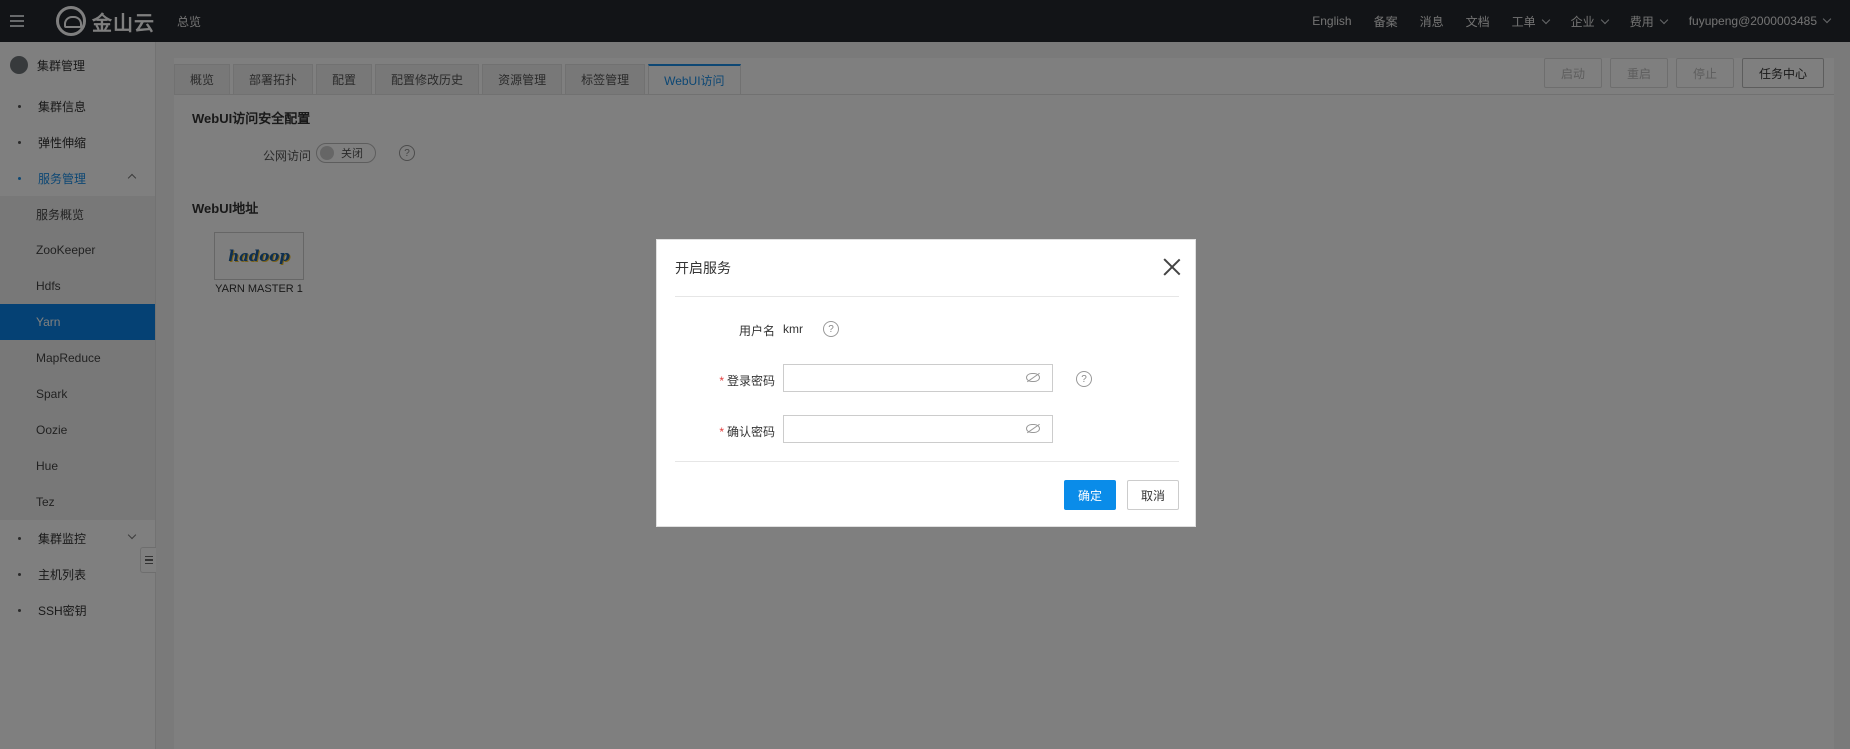 The height and width of the screenshot is (749, 1850). What do you see at coordinates (793, 329) in the screenshot?
I see `username-value: kmr` at bounding box center [793, 329].